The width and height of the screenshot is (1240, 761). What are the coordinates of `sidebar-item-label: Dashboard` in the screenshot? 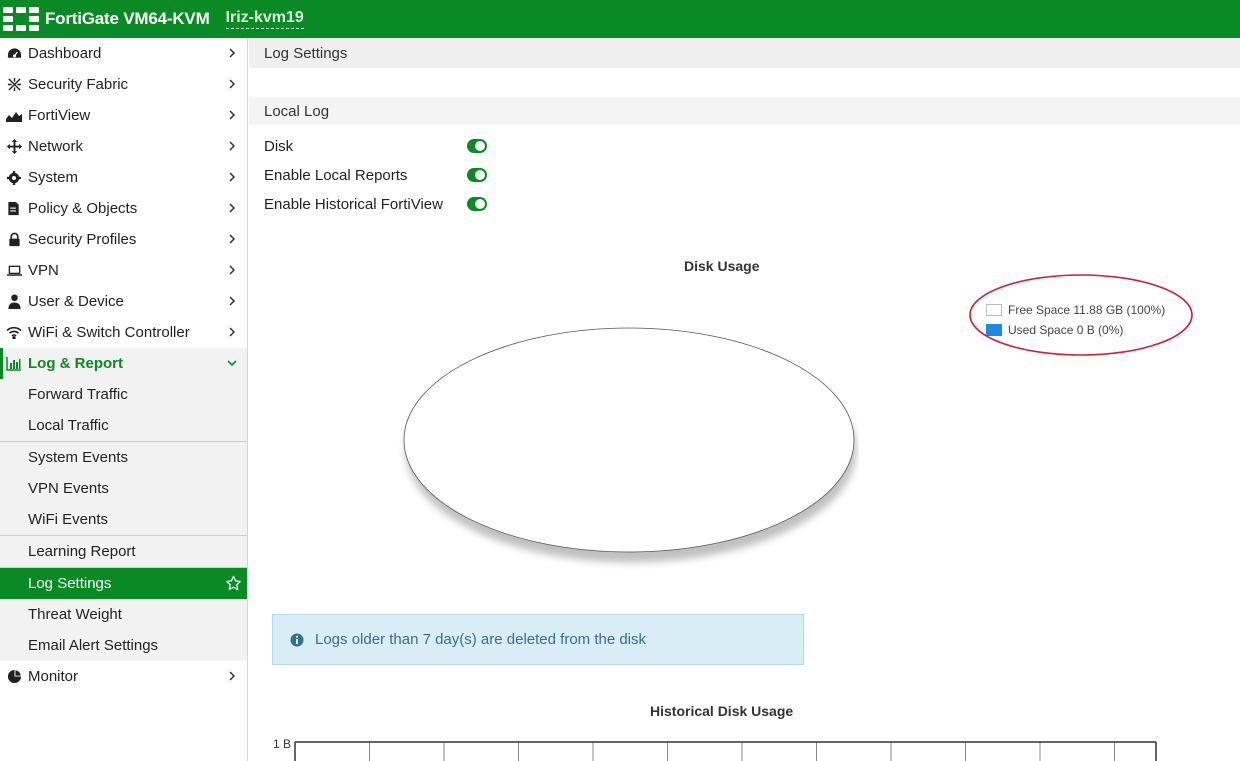 It's located at (65, 53).